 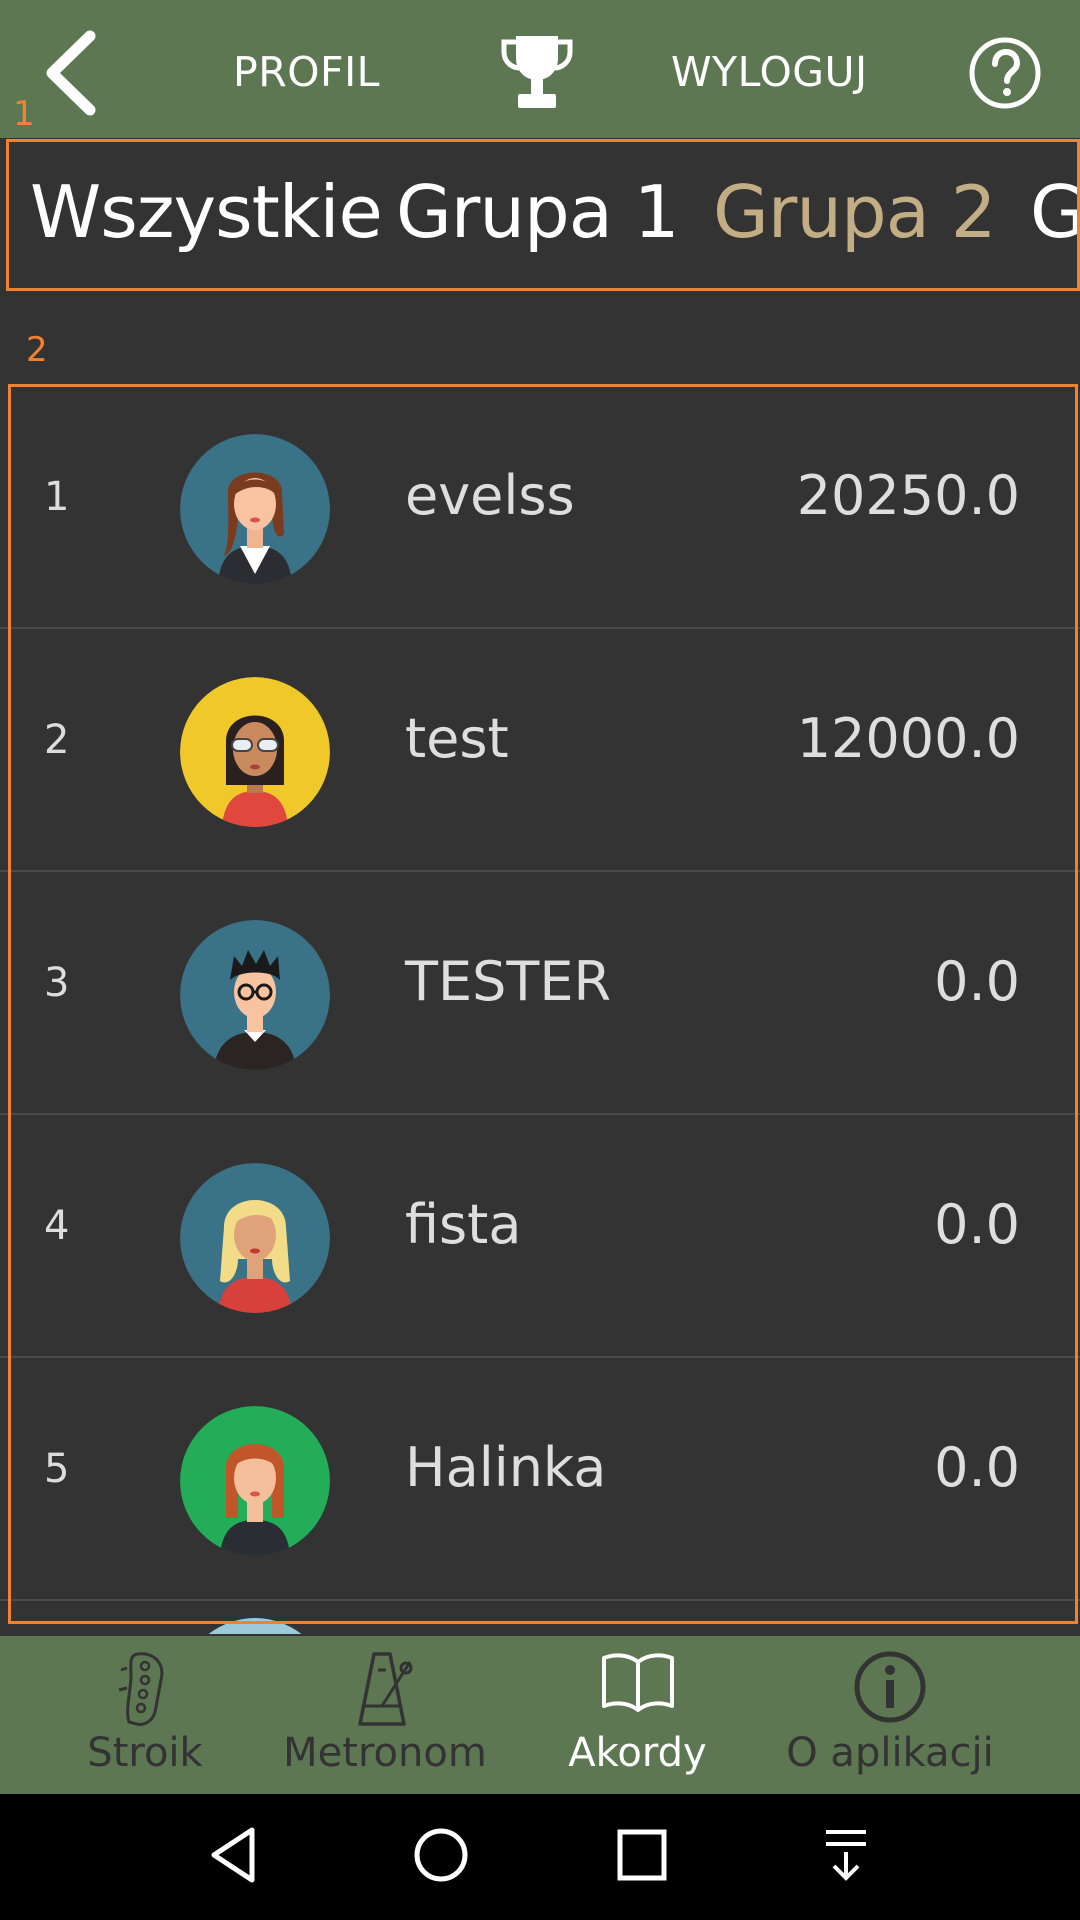 What do you see at coordinates (1055, 212) in the screenshot?
I see `tab-group-3: G` at bounding box center [1055, 212].